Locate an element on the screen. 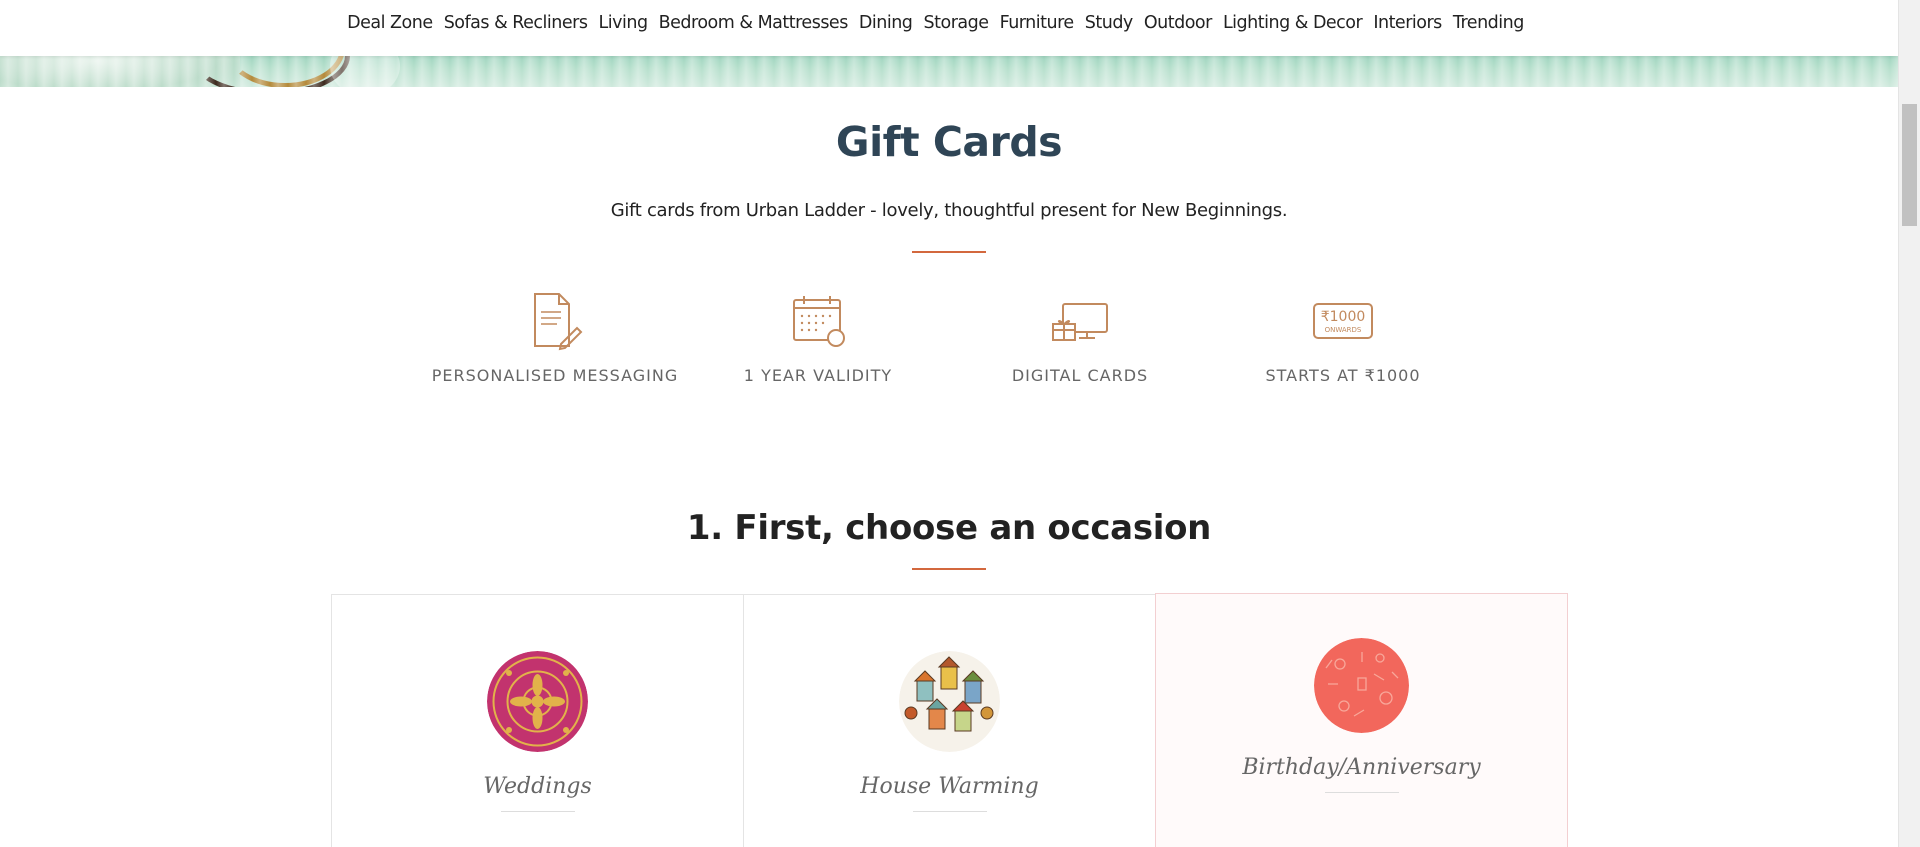 This screenshot has width=1920, height=847. page-scrollbar is located at coordinates (1909, 423).